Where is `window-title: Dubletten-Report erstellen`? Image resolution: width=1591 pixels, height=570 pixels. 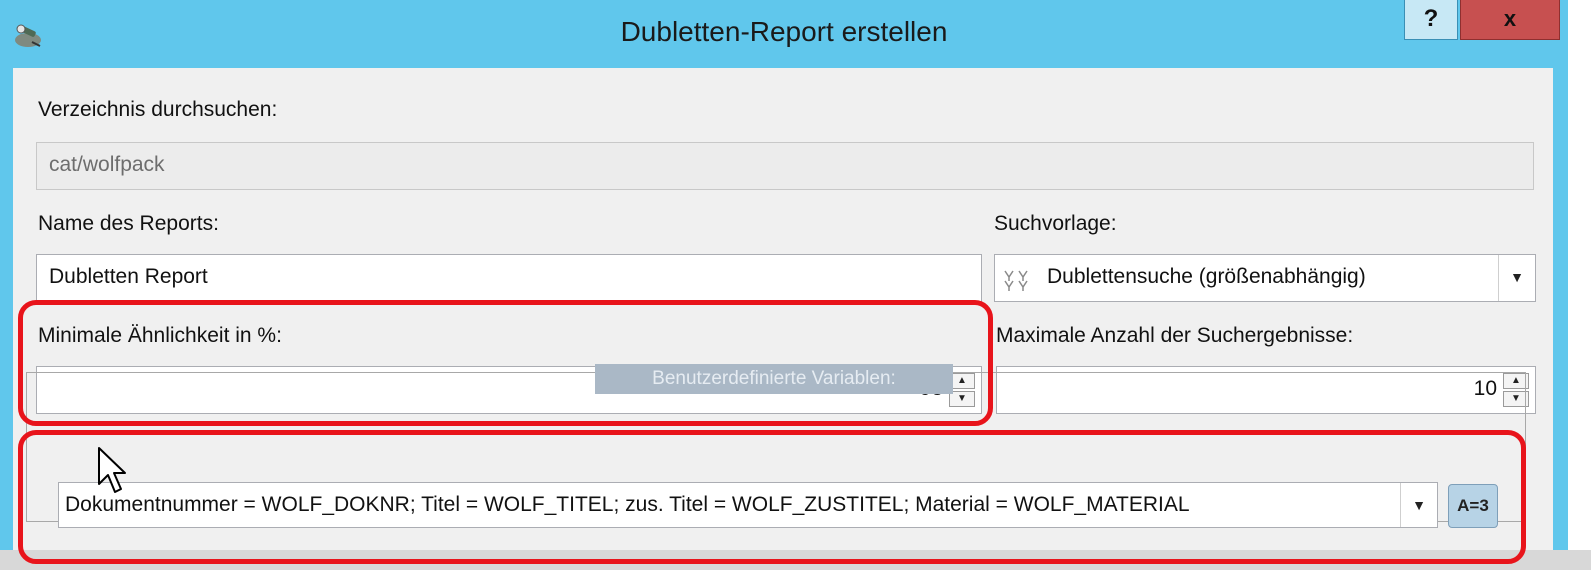 window-title: Dubletten-Report erstellen is located at coordinates (784, 31).